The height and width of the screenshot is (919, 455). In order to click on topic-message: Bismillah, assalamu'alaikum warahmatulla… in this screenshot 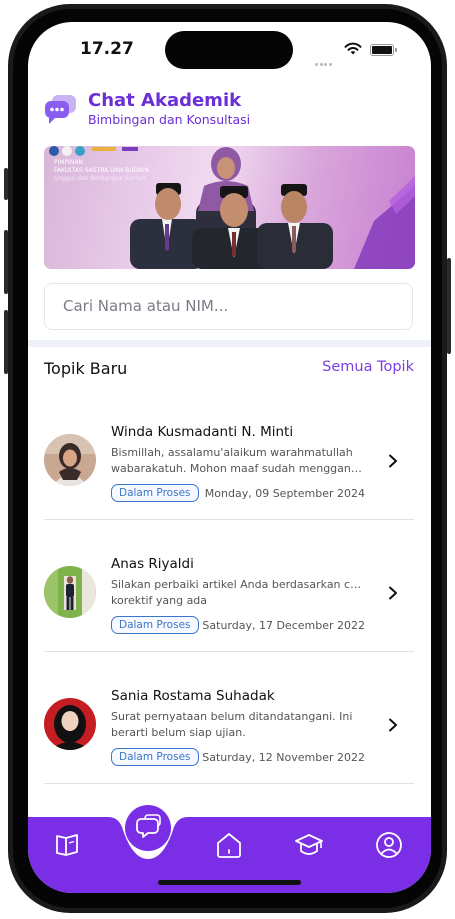, I will do `click(239, 461)`.